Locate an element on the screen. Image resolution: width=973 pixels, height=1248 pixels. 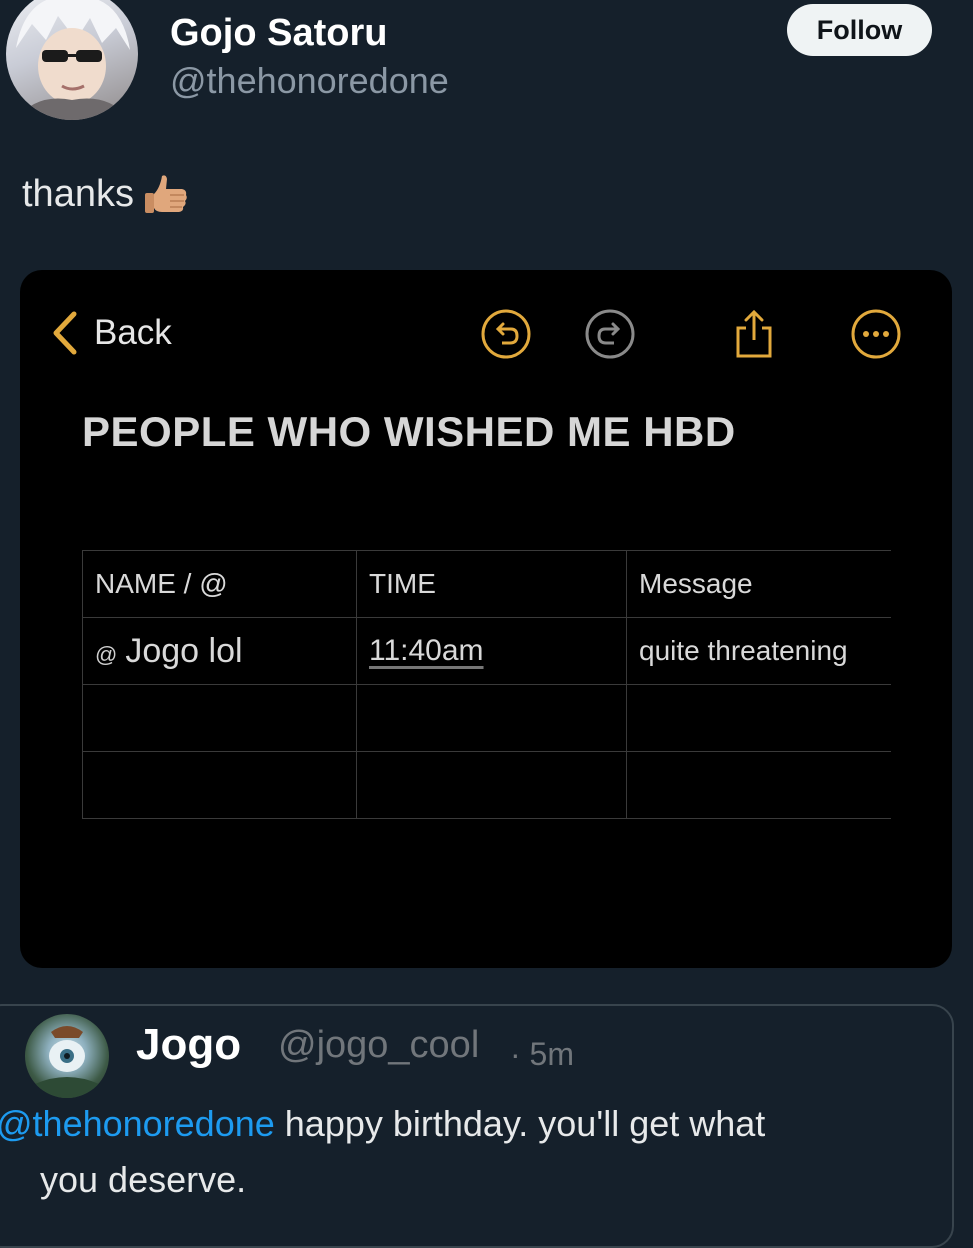
table-cell-name: @ Jogo lol is located at coordinates (219, 651).